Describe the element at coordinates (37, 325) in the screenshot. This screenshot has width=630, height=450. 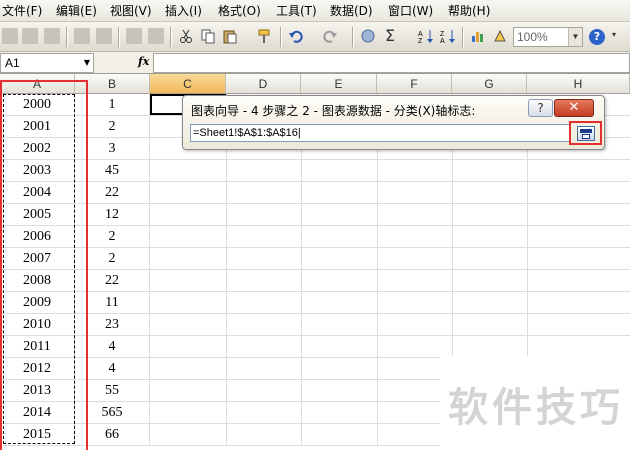
I see `cell-a: 2010` at that location.